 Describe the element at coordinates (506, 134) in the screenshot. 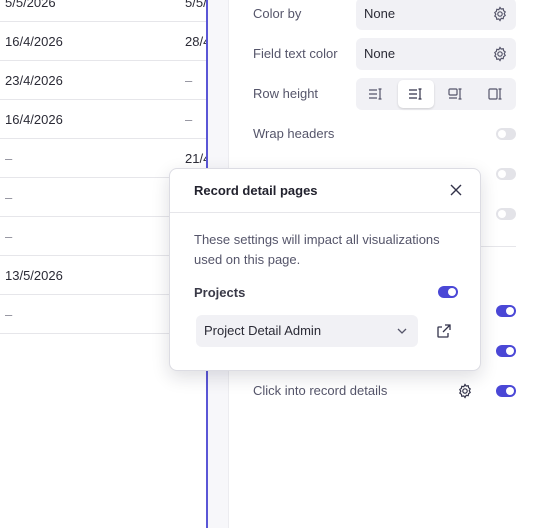

I see `wrap-headers-toggle` at that location.